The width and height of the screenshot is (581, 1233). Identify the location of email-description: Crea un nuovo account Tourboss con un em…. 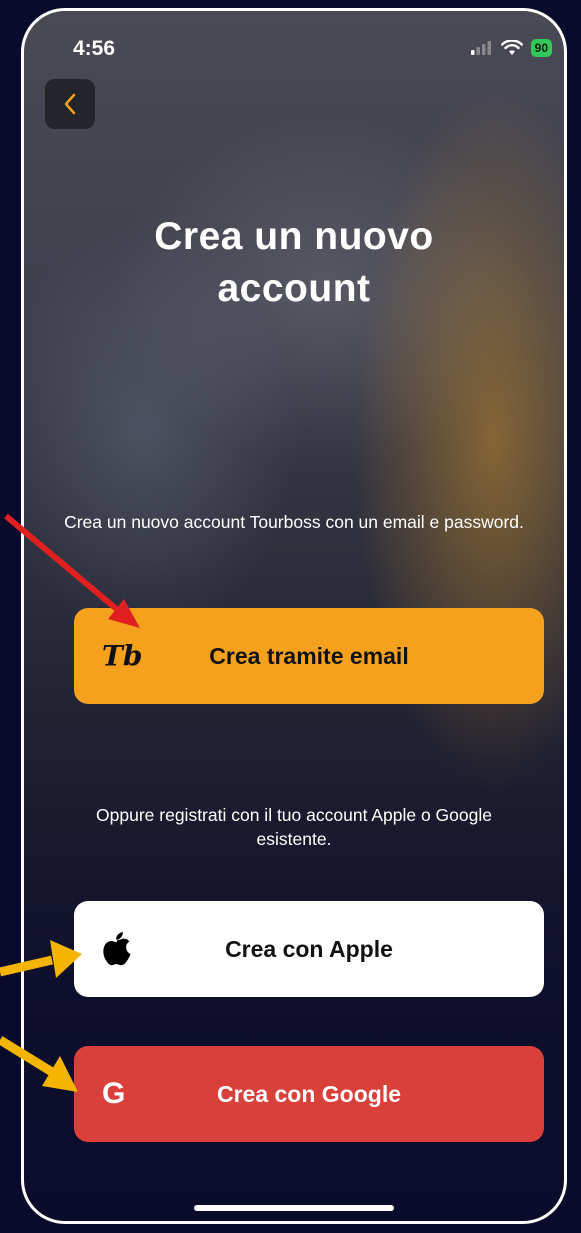
(294, 522).